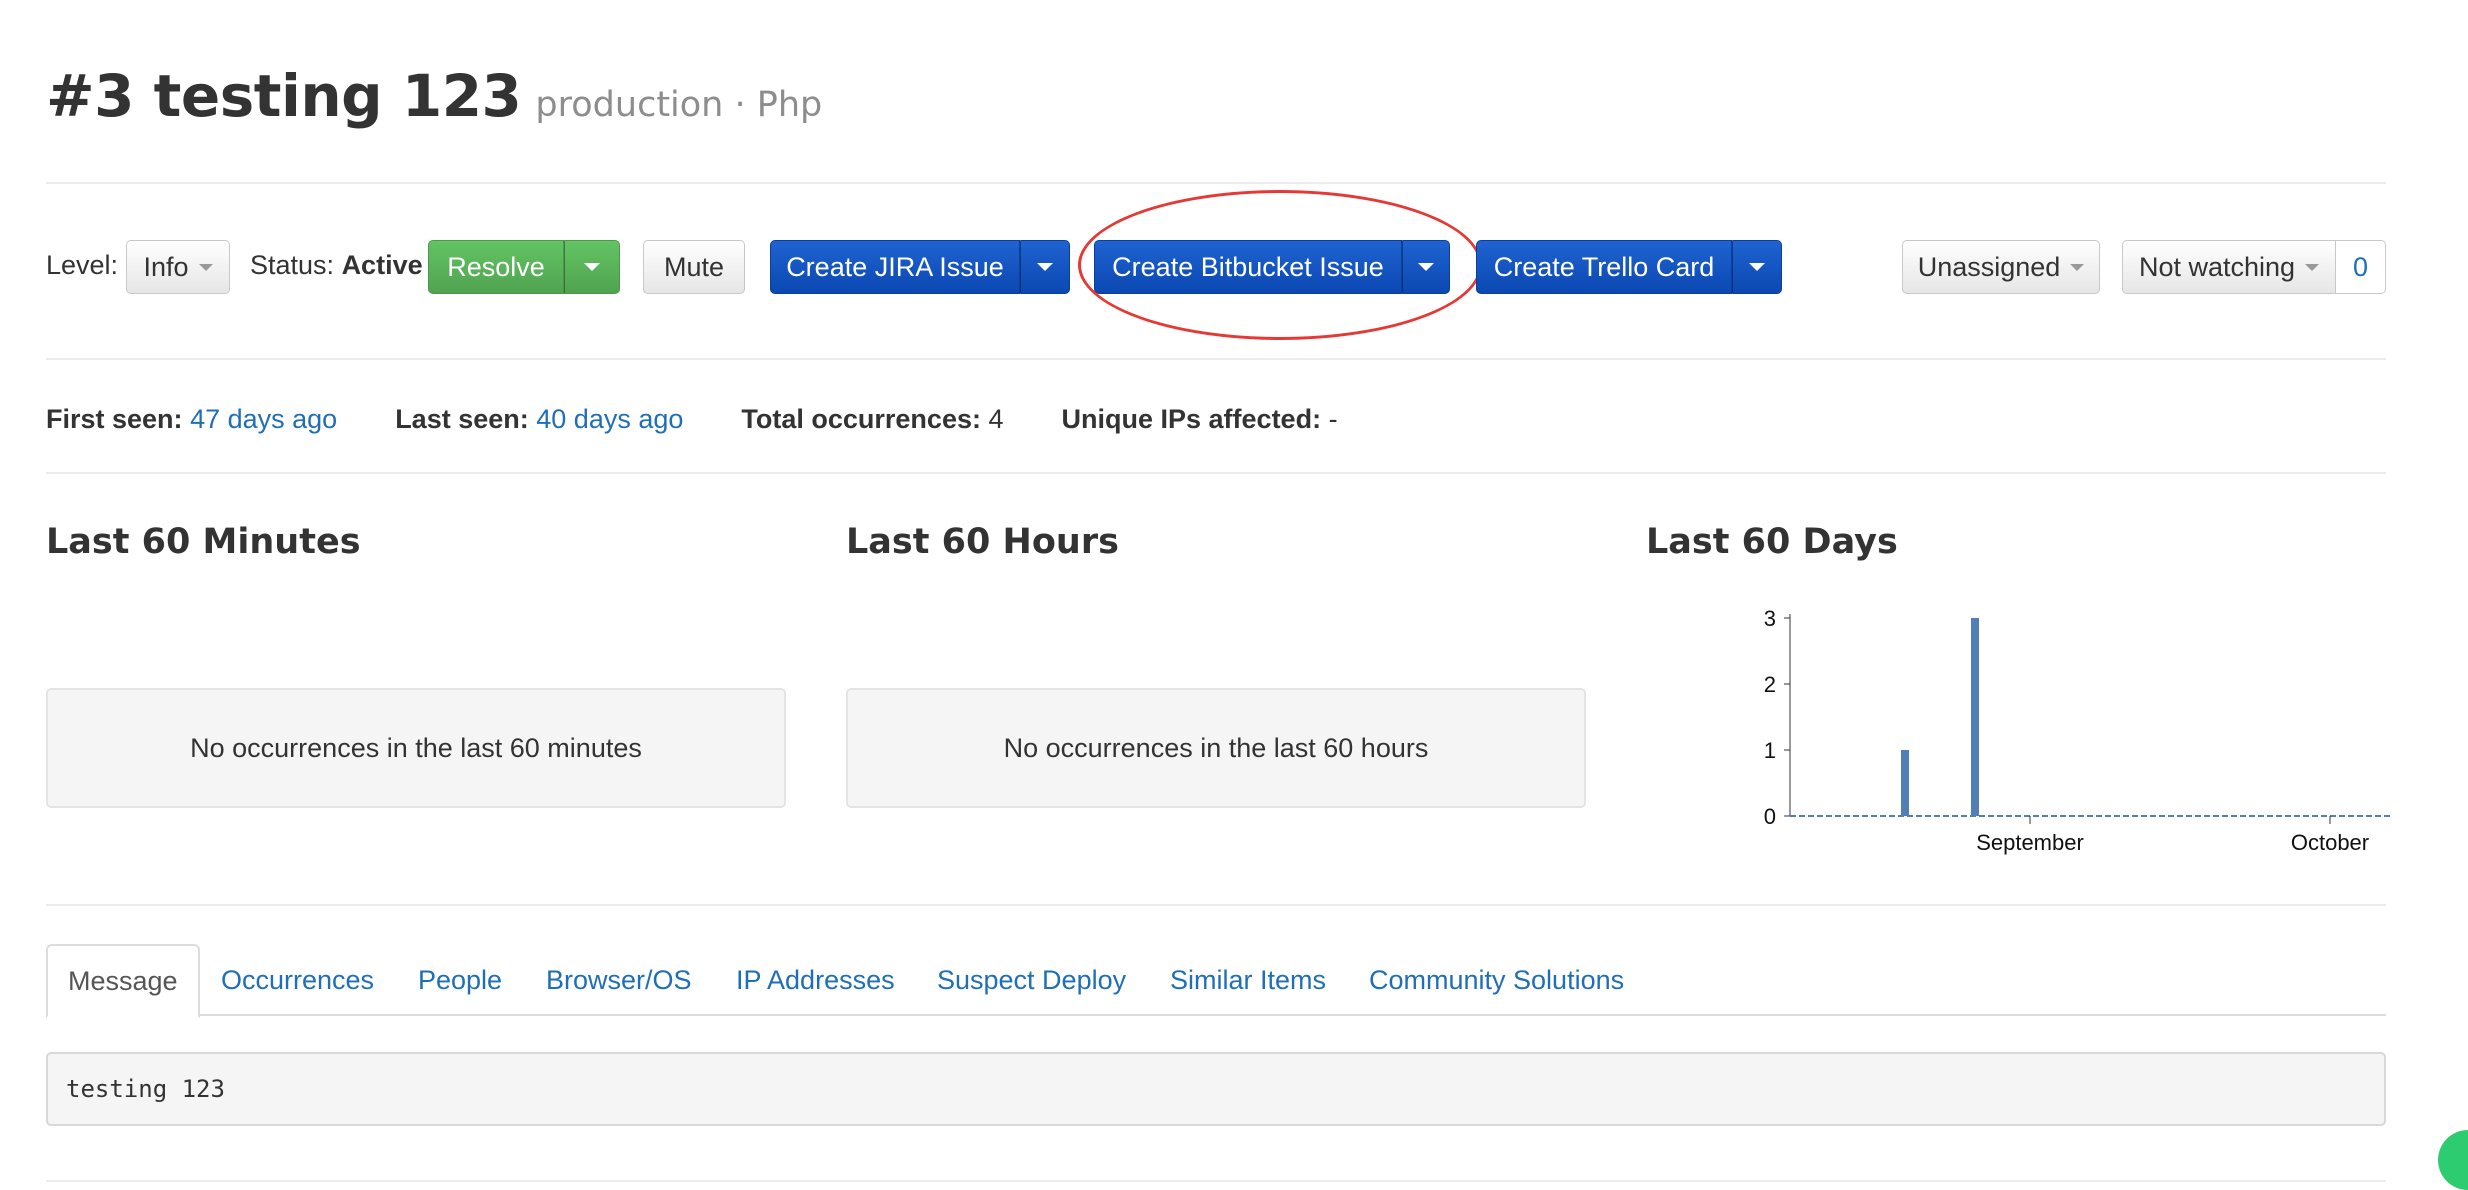 The image size is (2468, 1190). I want to click on watch-dropdown: Not watching, so click(2229, 267).